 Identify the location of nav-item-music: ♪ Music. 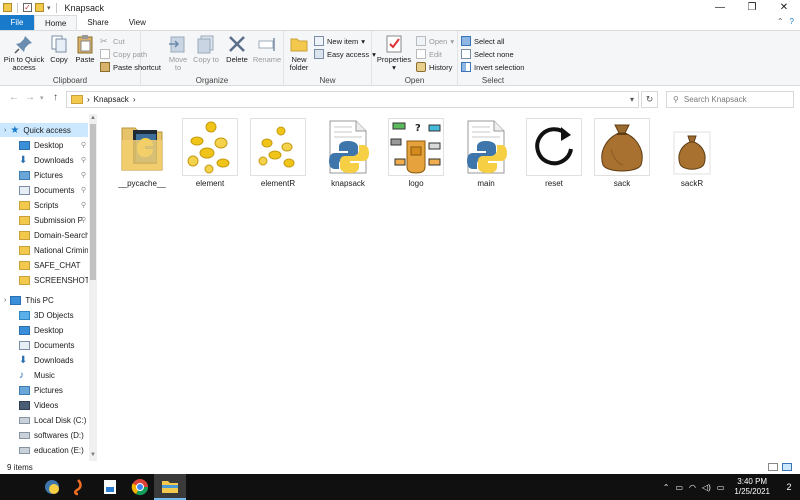
(44, 375).